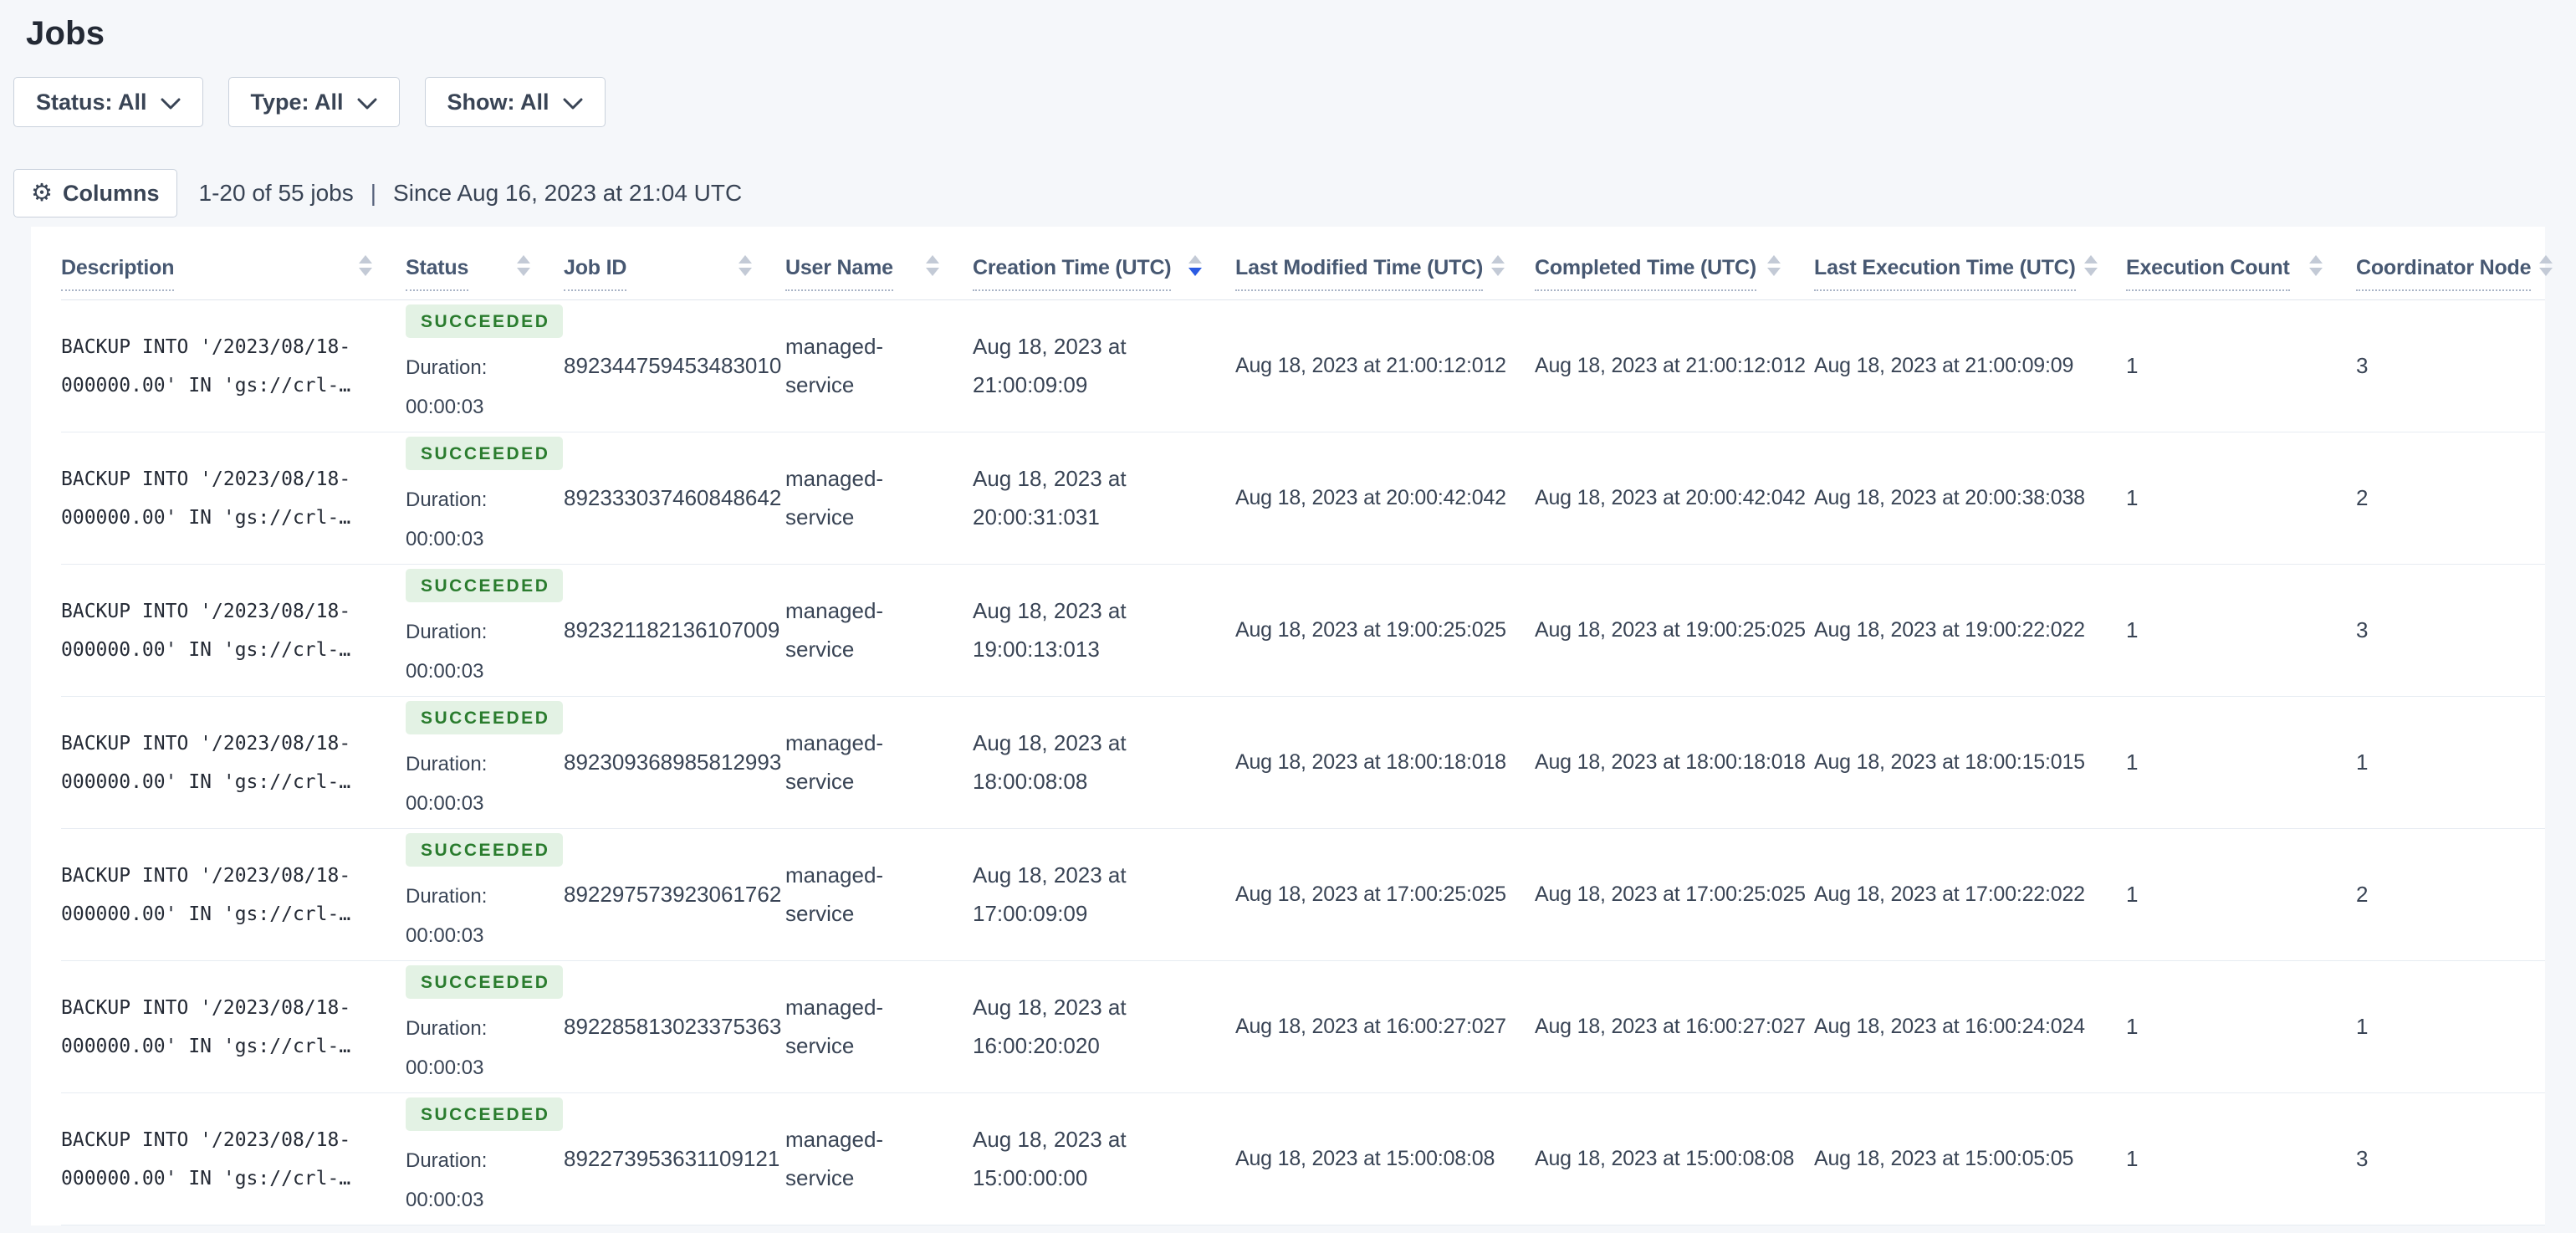 This screenshot has width=2576, height=1233. What do you see at coordinates (1949, 630) in the screenshot?
I see `last-execution-time-cell: Aug 18, 2023 at 19:00:22:022` at bounding box center [1949, 630].